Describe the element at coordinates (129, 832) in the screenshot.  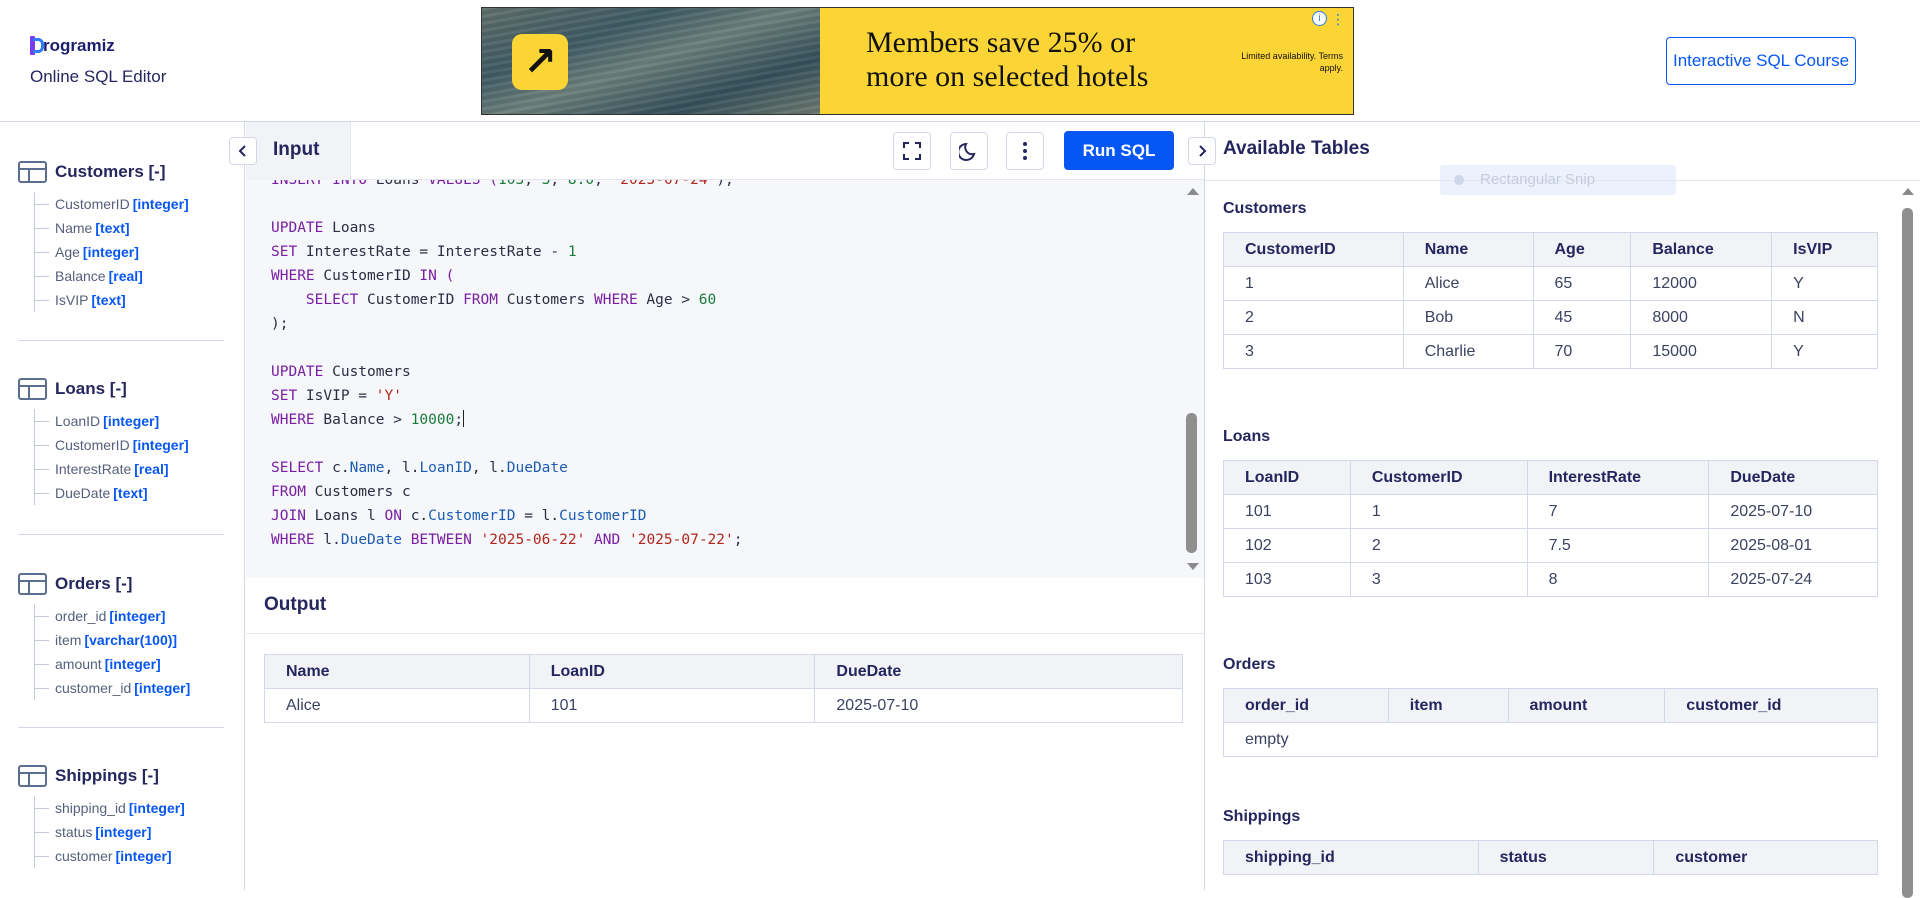
I see `column-item: status [integer]` at that location.